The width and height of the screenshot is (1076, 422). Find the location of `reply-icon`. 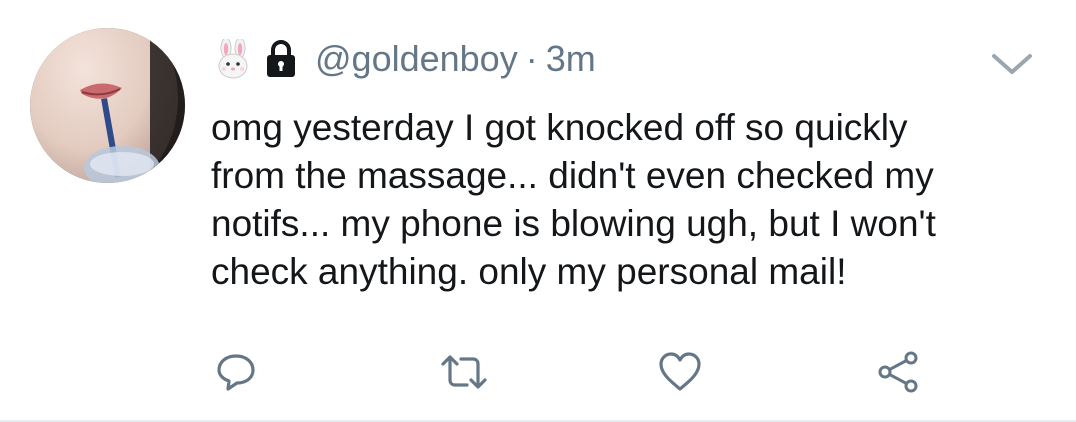

reply-icon is located at coordinates (236, 374).